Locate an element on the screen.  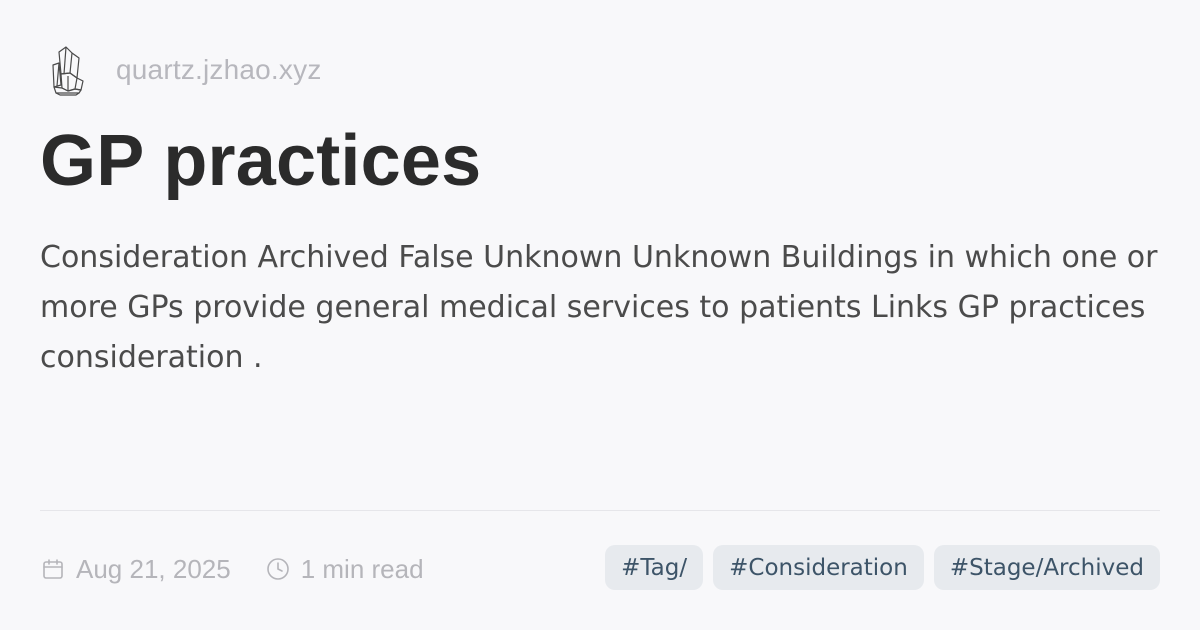
page-title: GP practices is located at coordinates (261, 161).